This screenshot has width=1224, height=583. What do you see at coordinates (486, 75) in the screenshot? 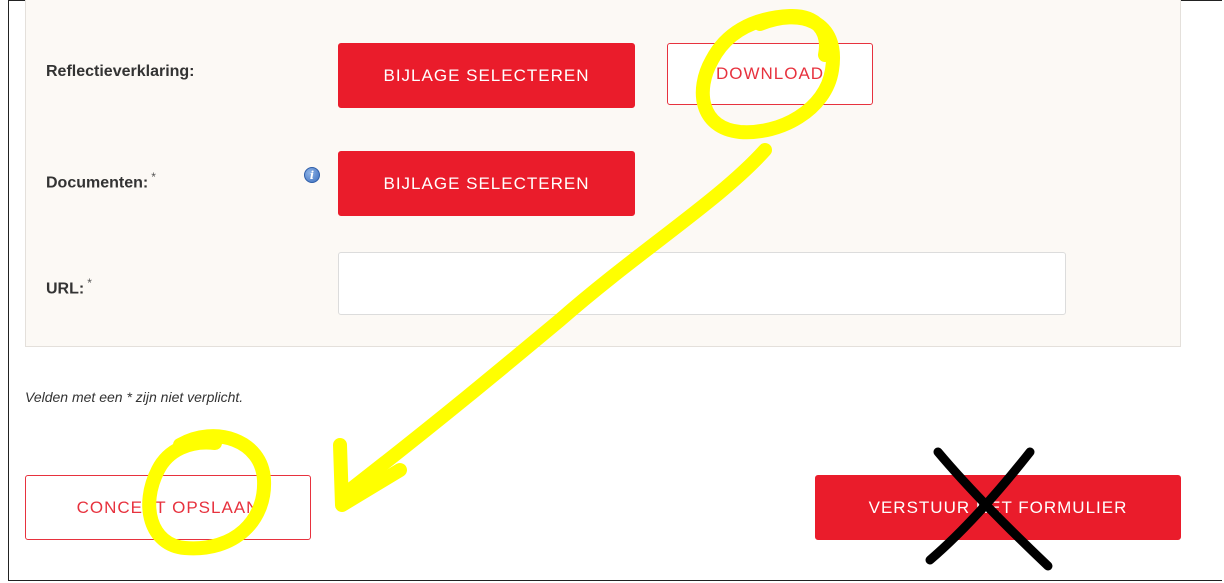
I see `reflectie-select-attachment-button: BIJLAGE SELECTEREN` at bounding box center [486, 75].